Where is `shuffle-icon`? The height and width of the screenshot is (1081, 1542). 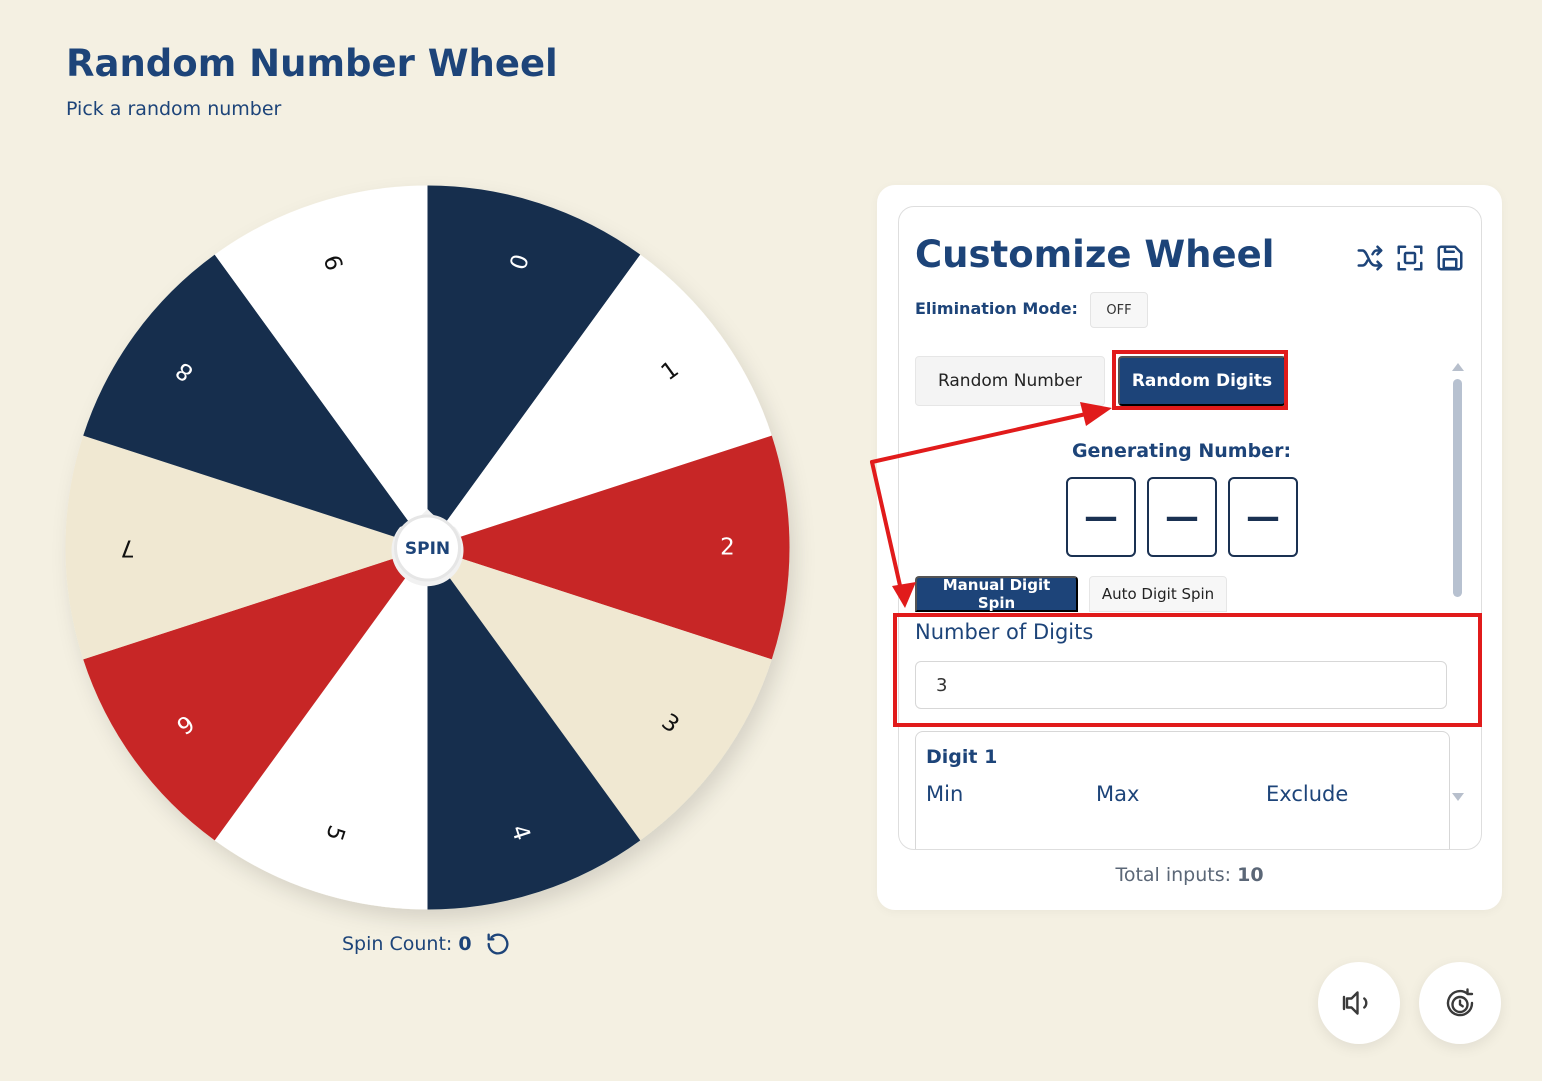
shuffle-icon is located at coordinates (1370, 258).